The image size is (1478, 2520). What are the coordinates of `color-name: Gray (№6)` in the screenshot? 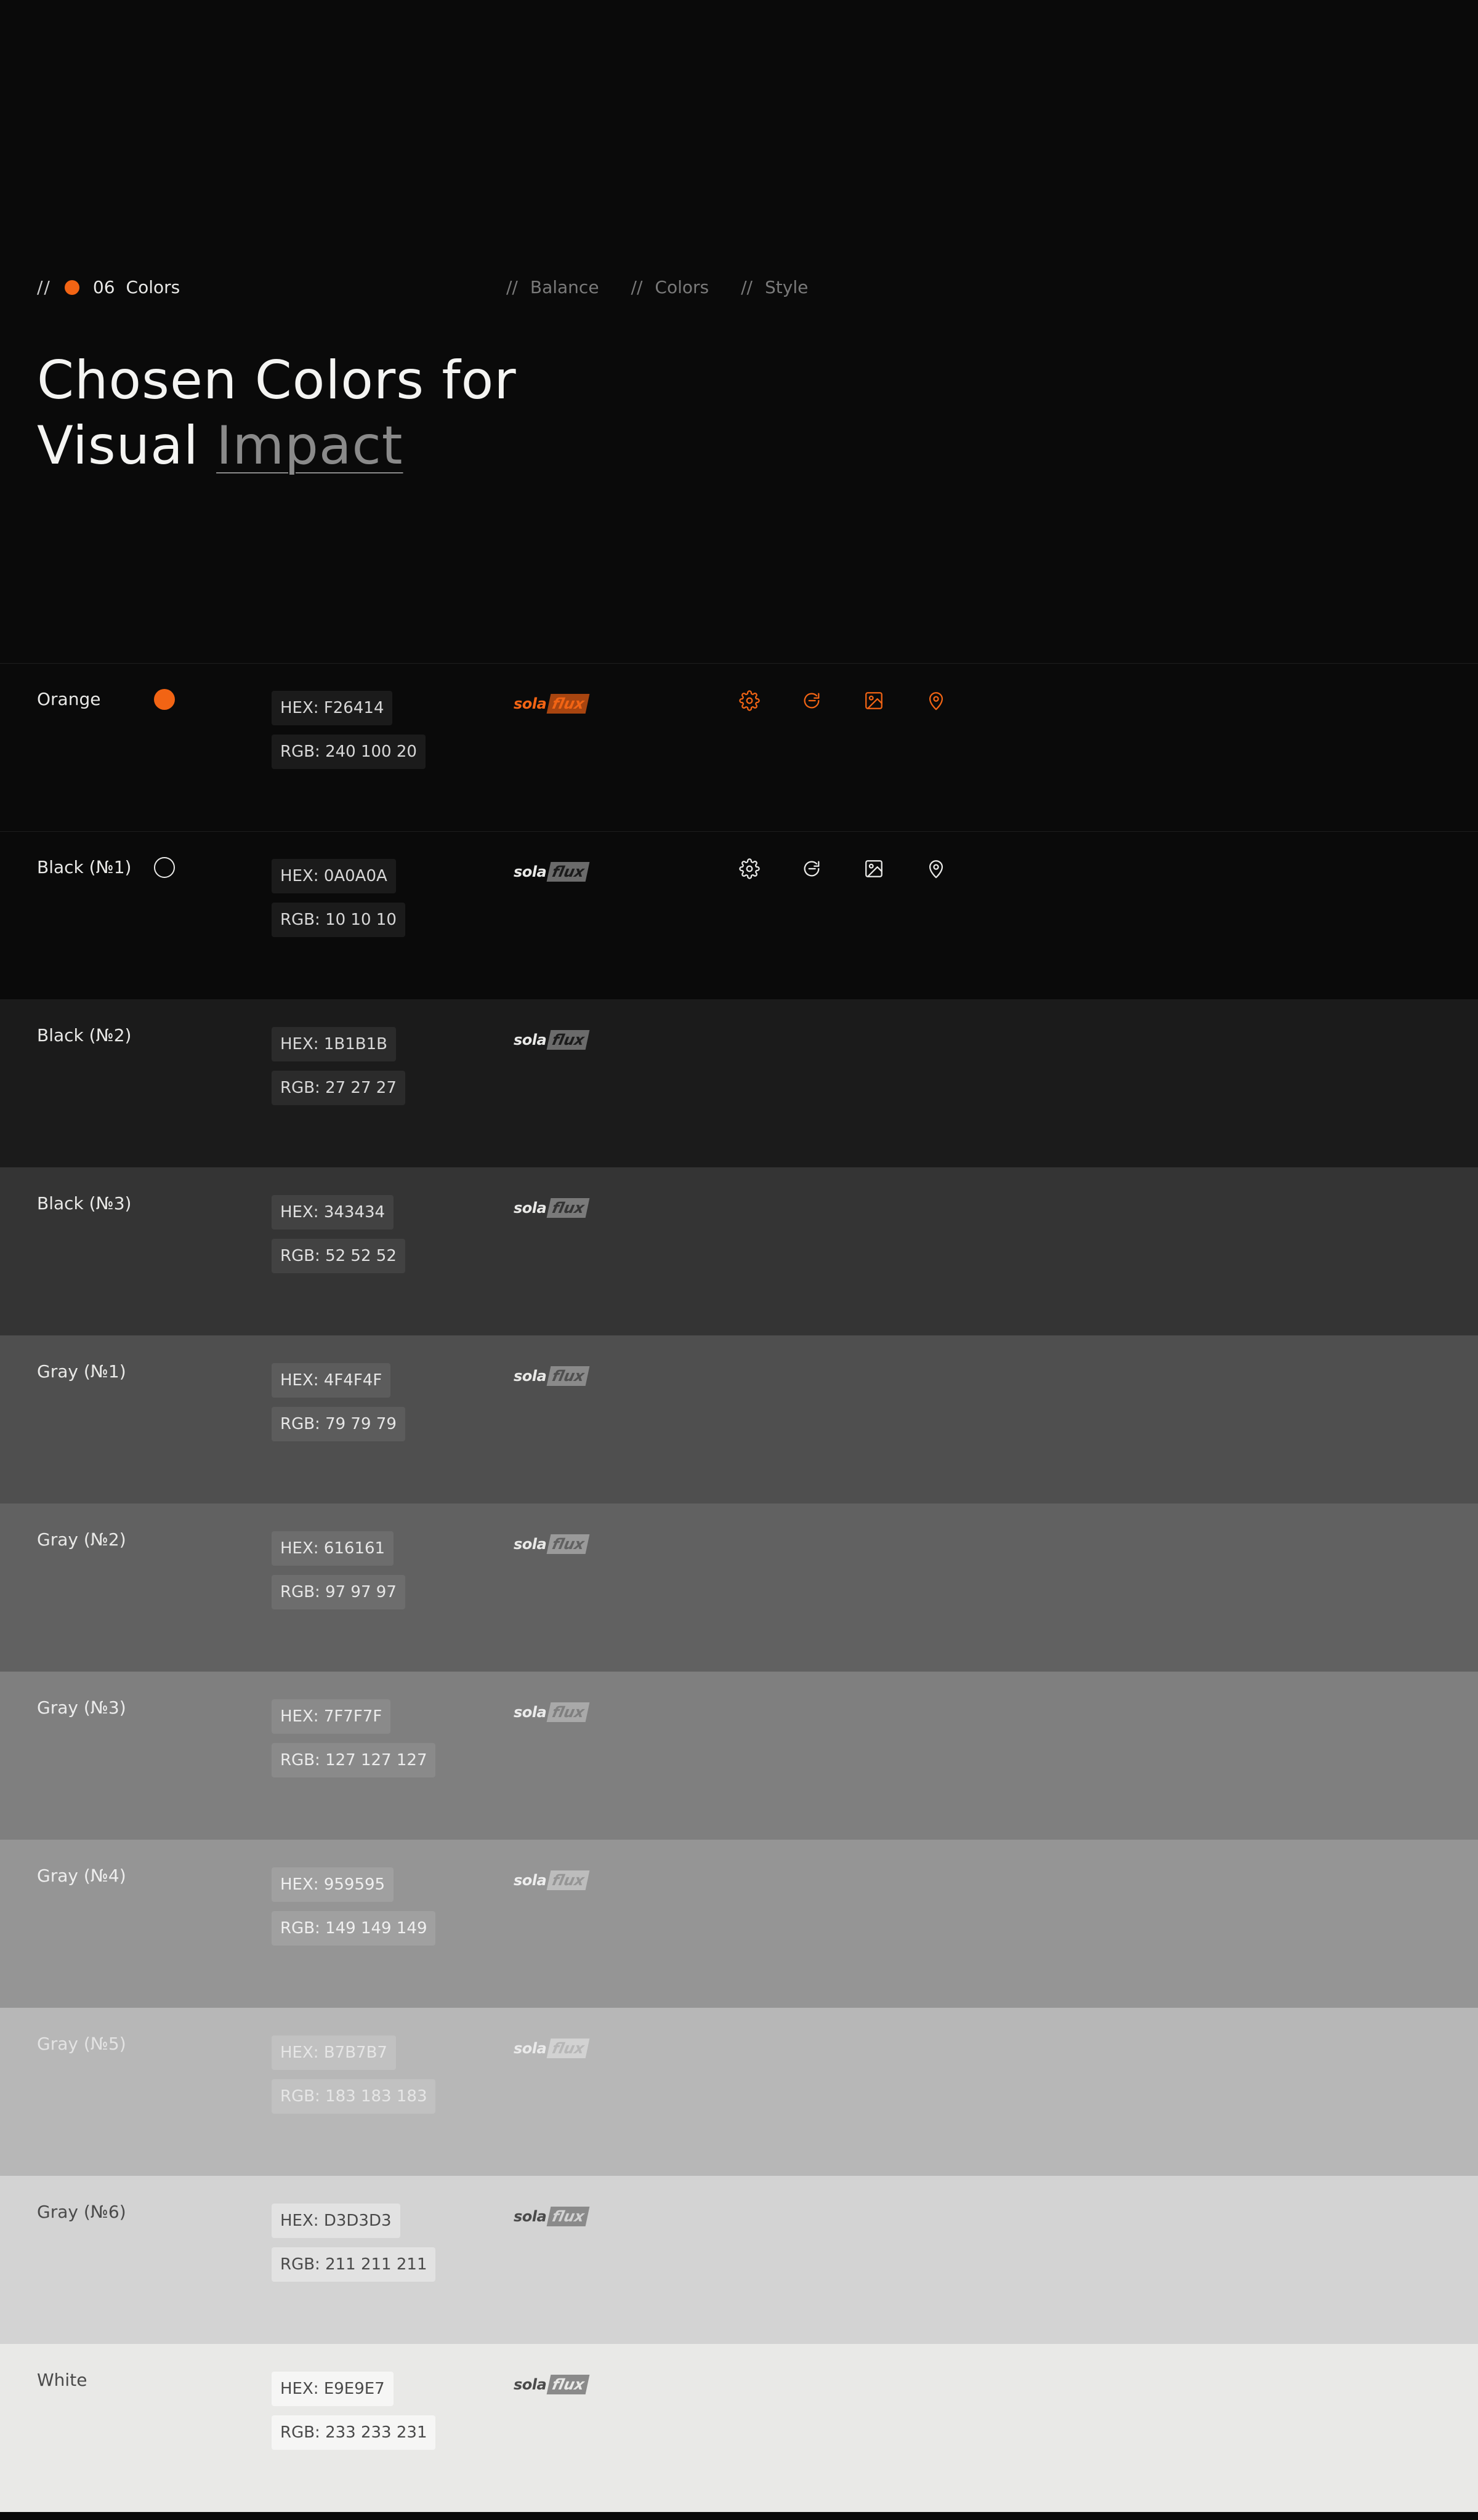 It's located at (82, 2212).